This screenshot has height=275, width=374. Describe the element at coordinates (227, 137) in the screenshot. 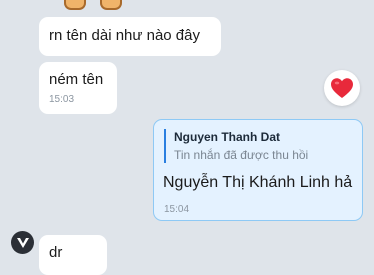

I see `quote-author: Nguyen Thanh Dat` at that location.